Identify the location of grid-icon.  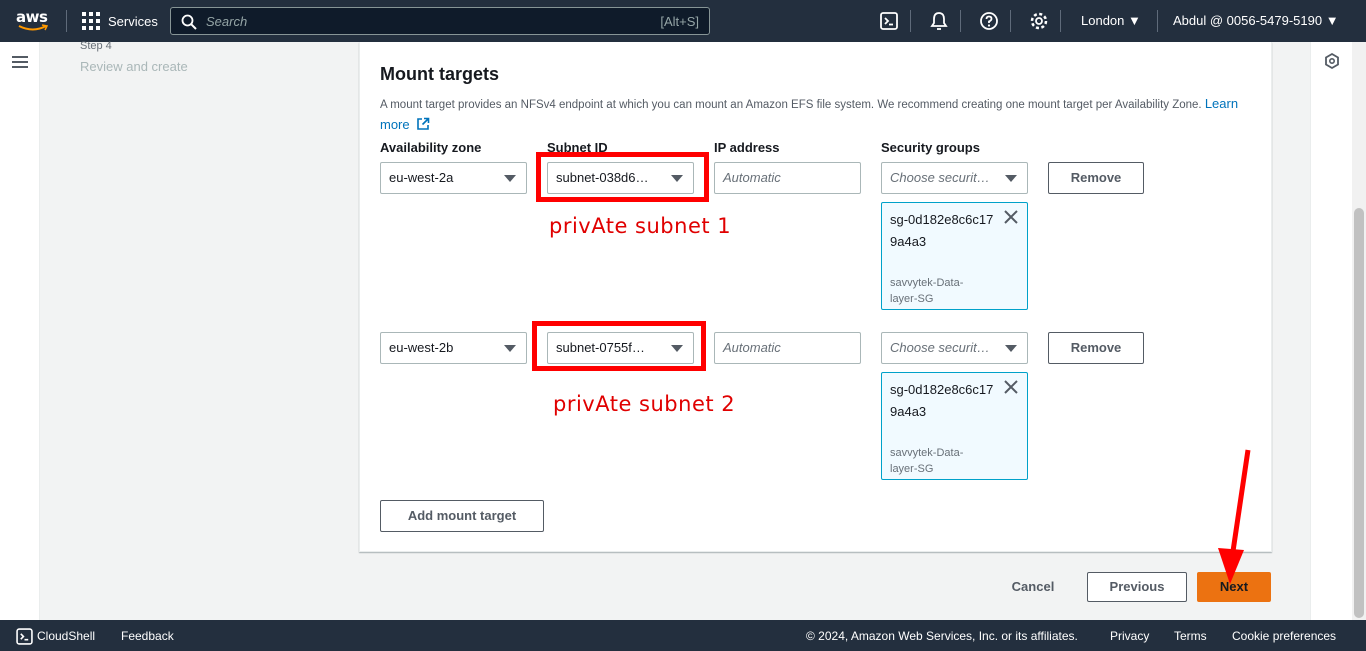
(91, 21).